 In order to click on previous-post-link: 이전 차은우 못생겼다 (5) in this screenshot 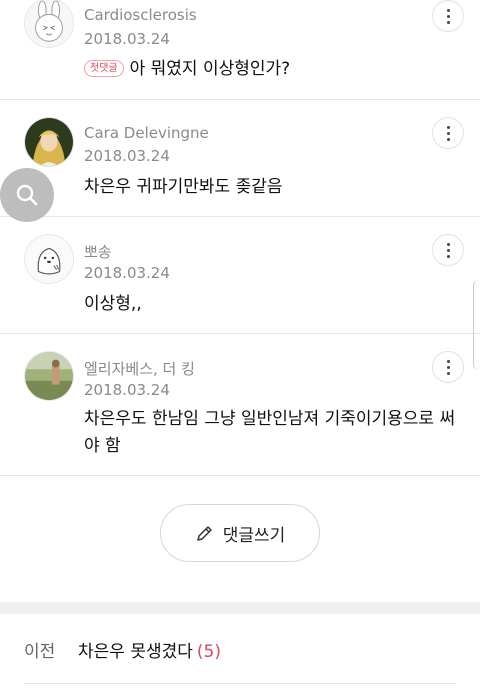, I will do `click(240, 647)`.